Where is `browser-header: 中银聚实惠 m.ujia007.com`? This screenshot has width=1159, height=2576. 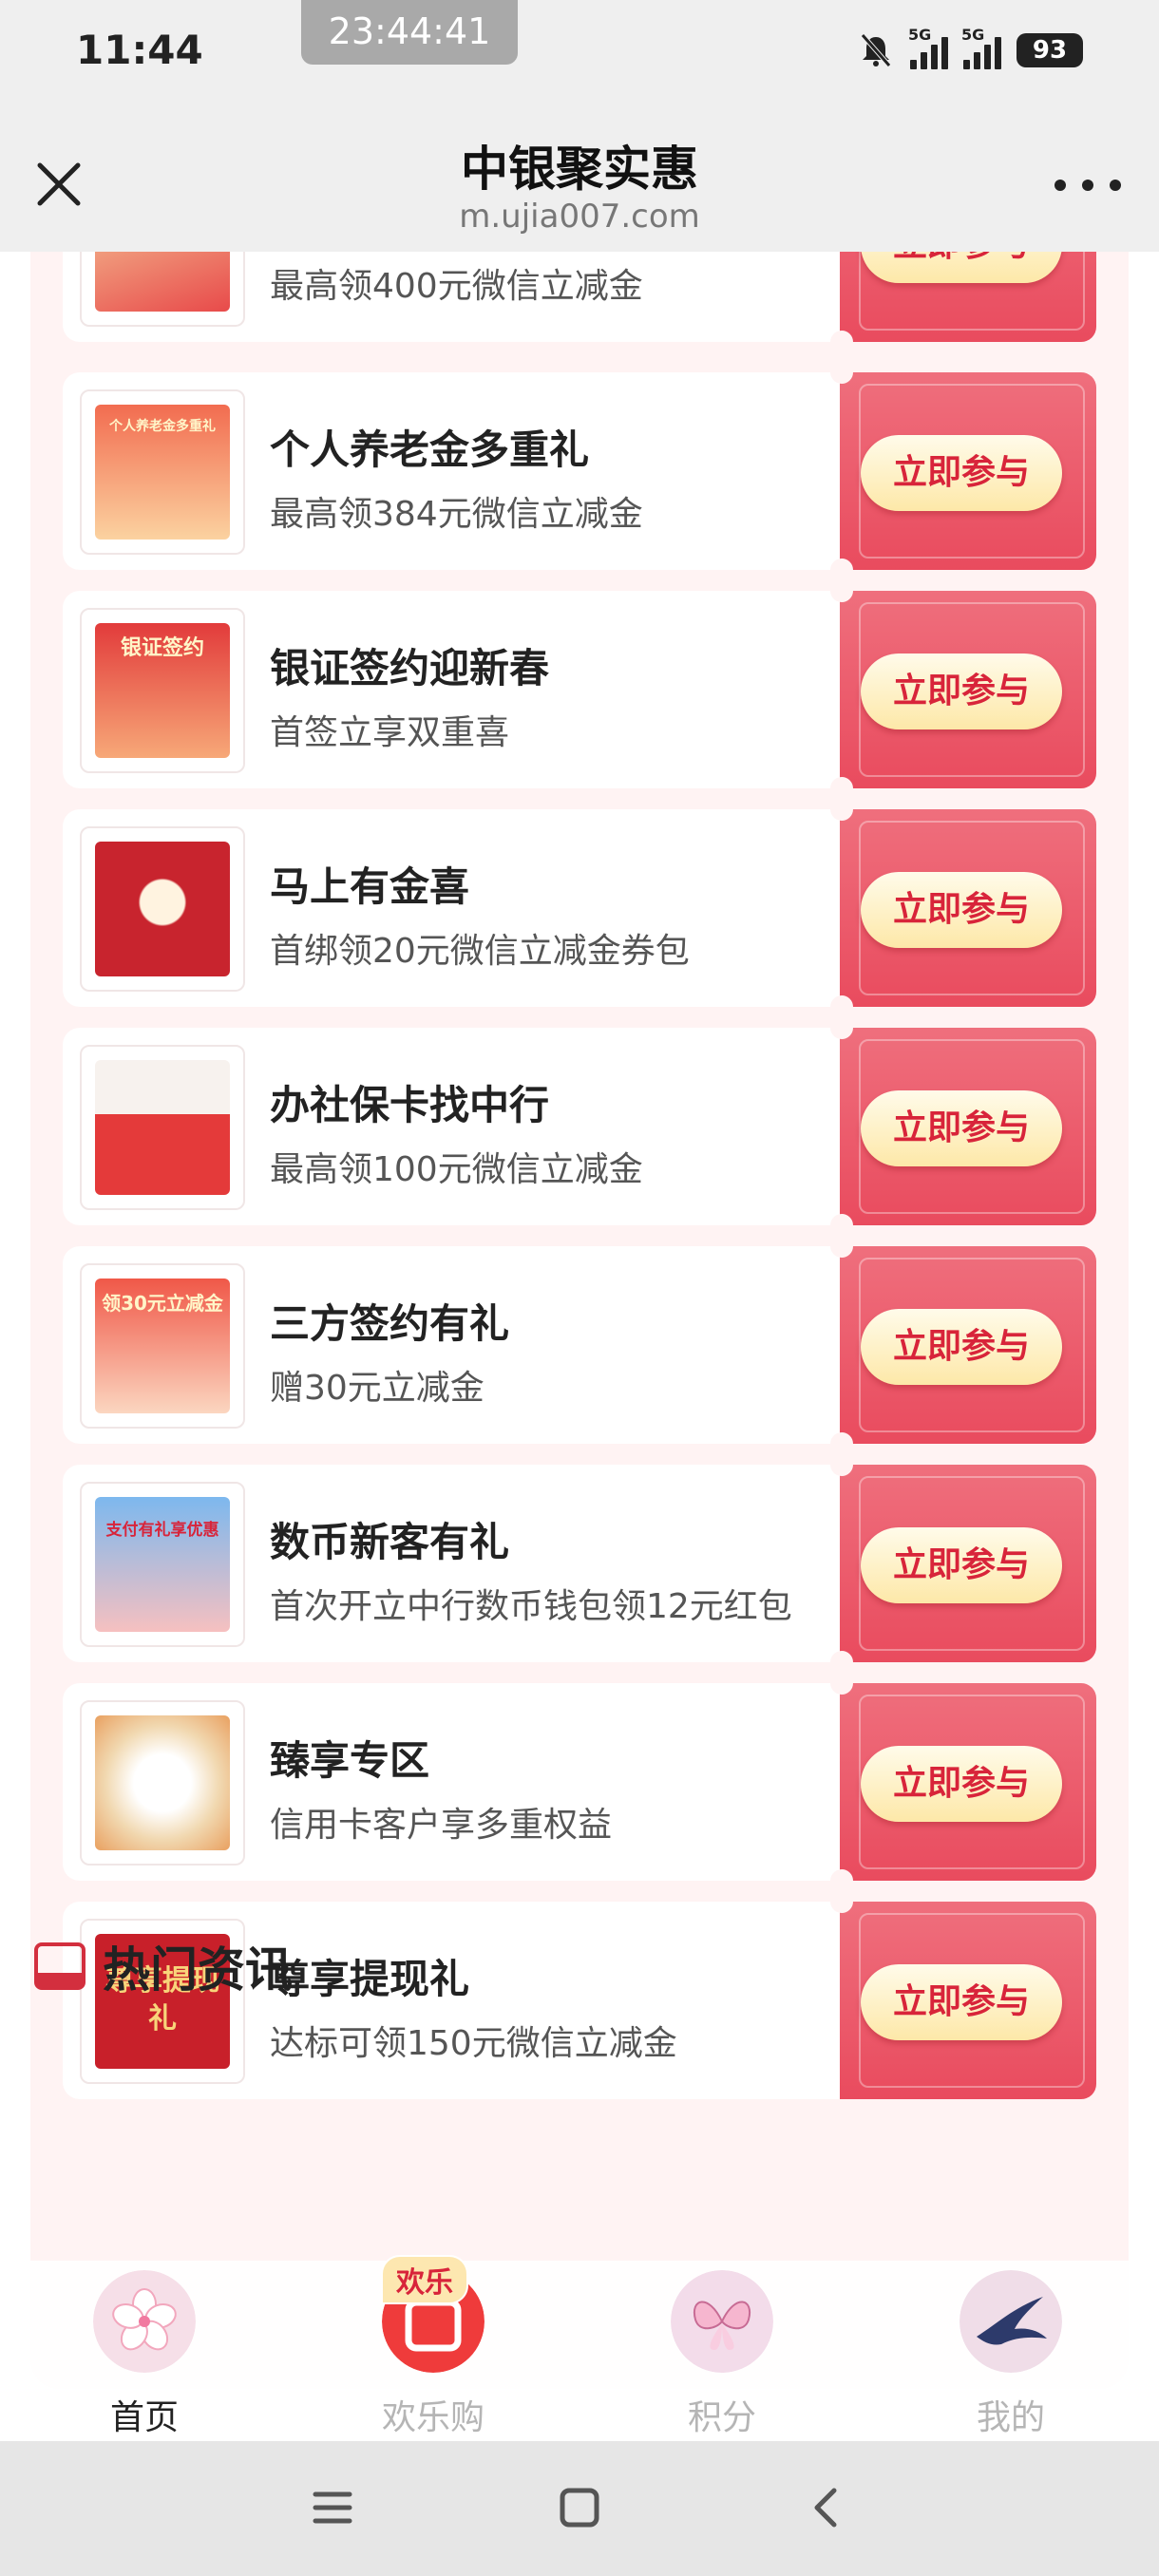
browser-header: 中银聚实惠 m.ujia007.com is located at coordinates (579, 178).